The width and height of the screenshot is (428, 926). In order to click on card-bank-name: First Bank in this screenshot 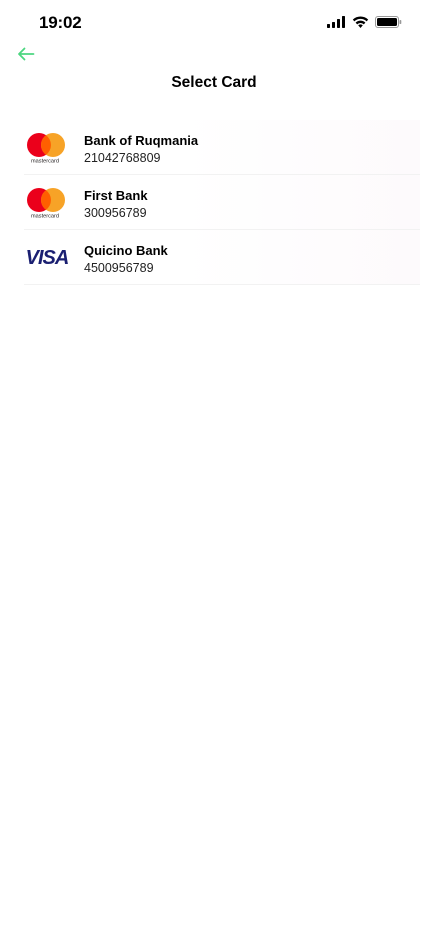, I will do `click(116, 195)`.